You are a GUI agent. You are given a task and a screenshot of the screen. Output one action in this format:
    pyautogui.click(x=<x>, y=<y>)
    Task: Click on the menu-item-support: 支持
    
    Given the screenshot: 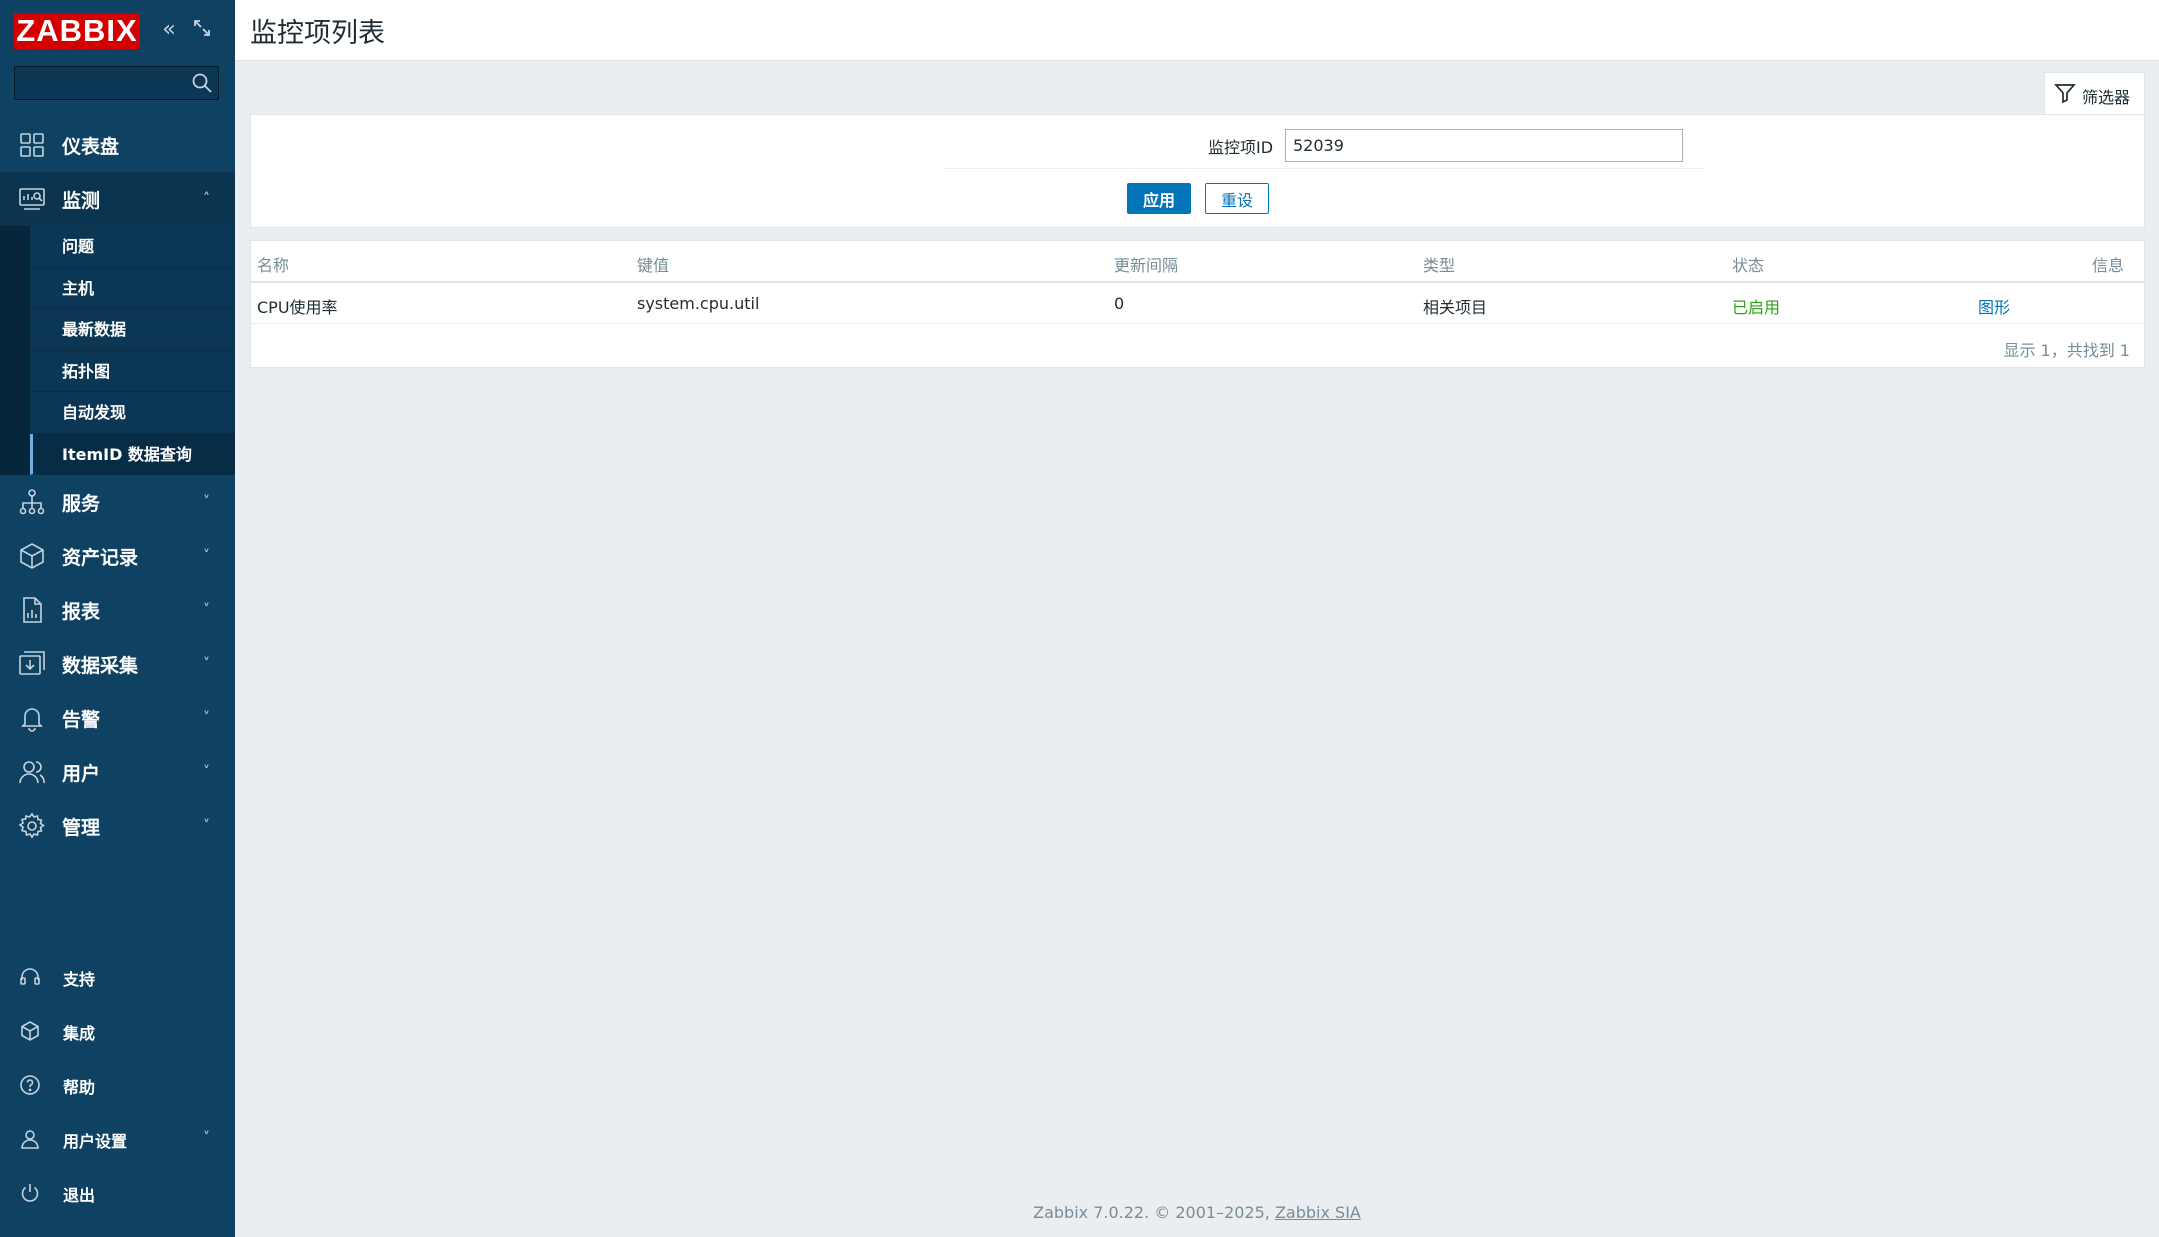 What is the action you would take?
    pyautogui.click(x=117, y=977)
    